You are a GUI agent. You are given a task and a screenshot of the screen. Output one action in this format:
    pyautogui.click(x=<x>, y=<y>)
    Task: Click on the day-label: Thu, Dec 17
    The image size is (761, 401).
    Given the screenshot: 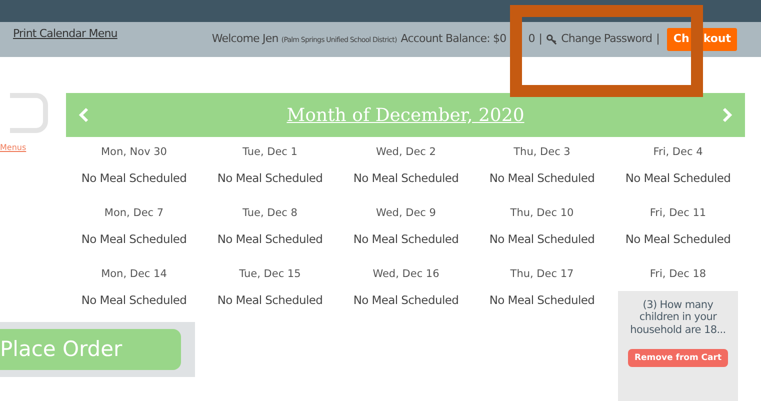 What is the action you would take?
    pyautogui.click(x=542, y=274)
    